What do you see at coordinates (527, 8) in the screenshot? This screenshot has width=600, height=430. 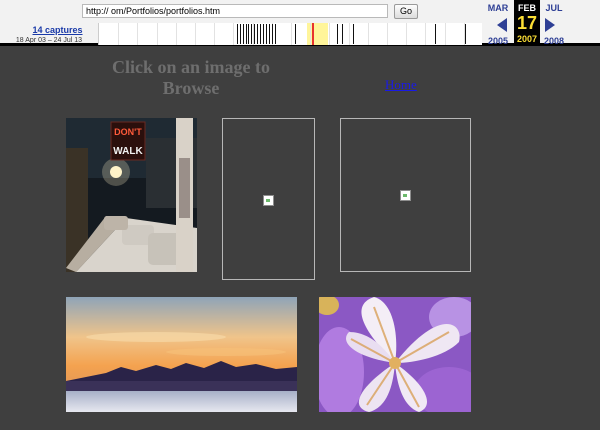 I see `current-capture-month: FEB` at bounding box center [527, 8].